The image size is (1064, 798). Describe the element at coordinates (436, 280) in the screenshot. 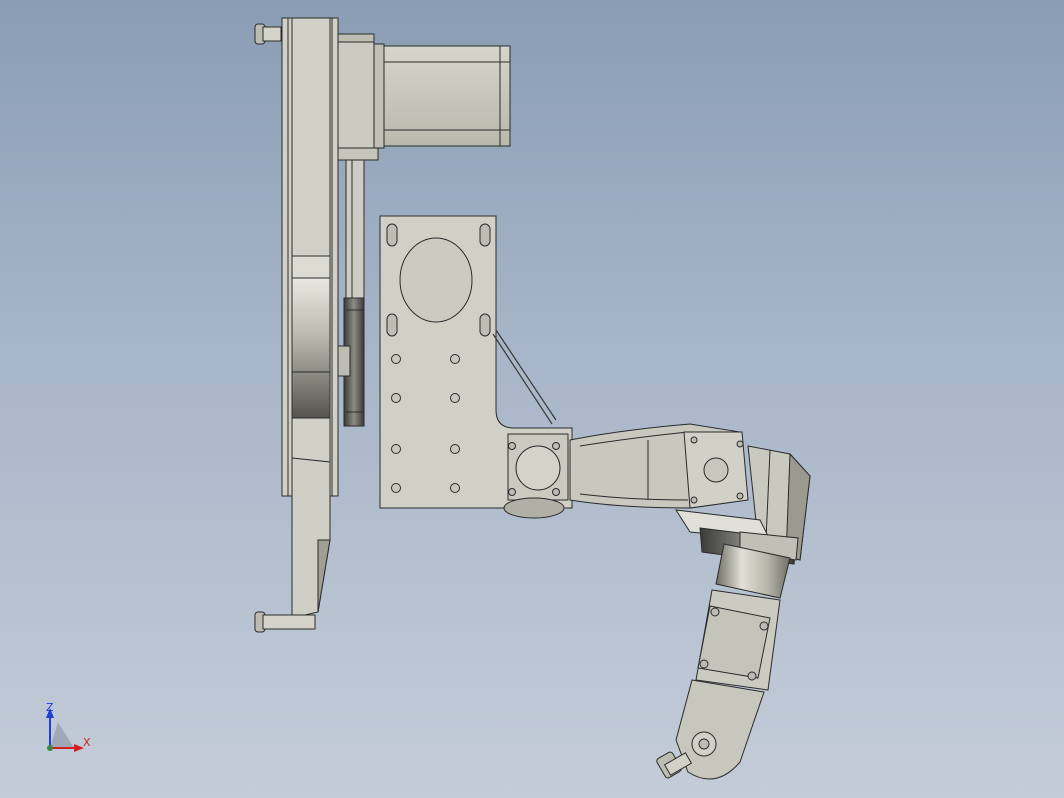

I see `plate-oval-cutout` at that location.